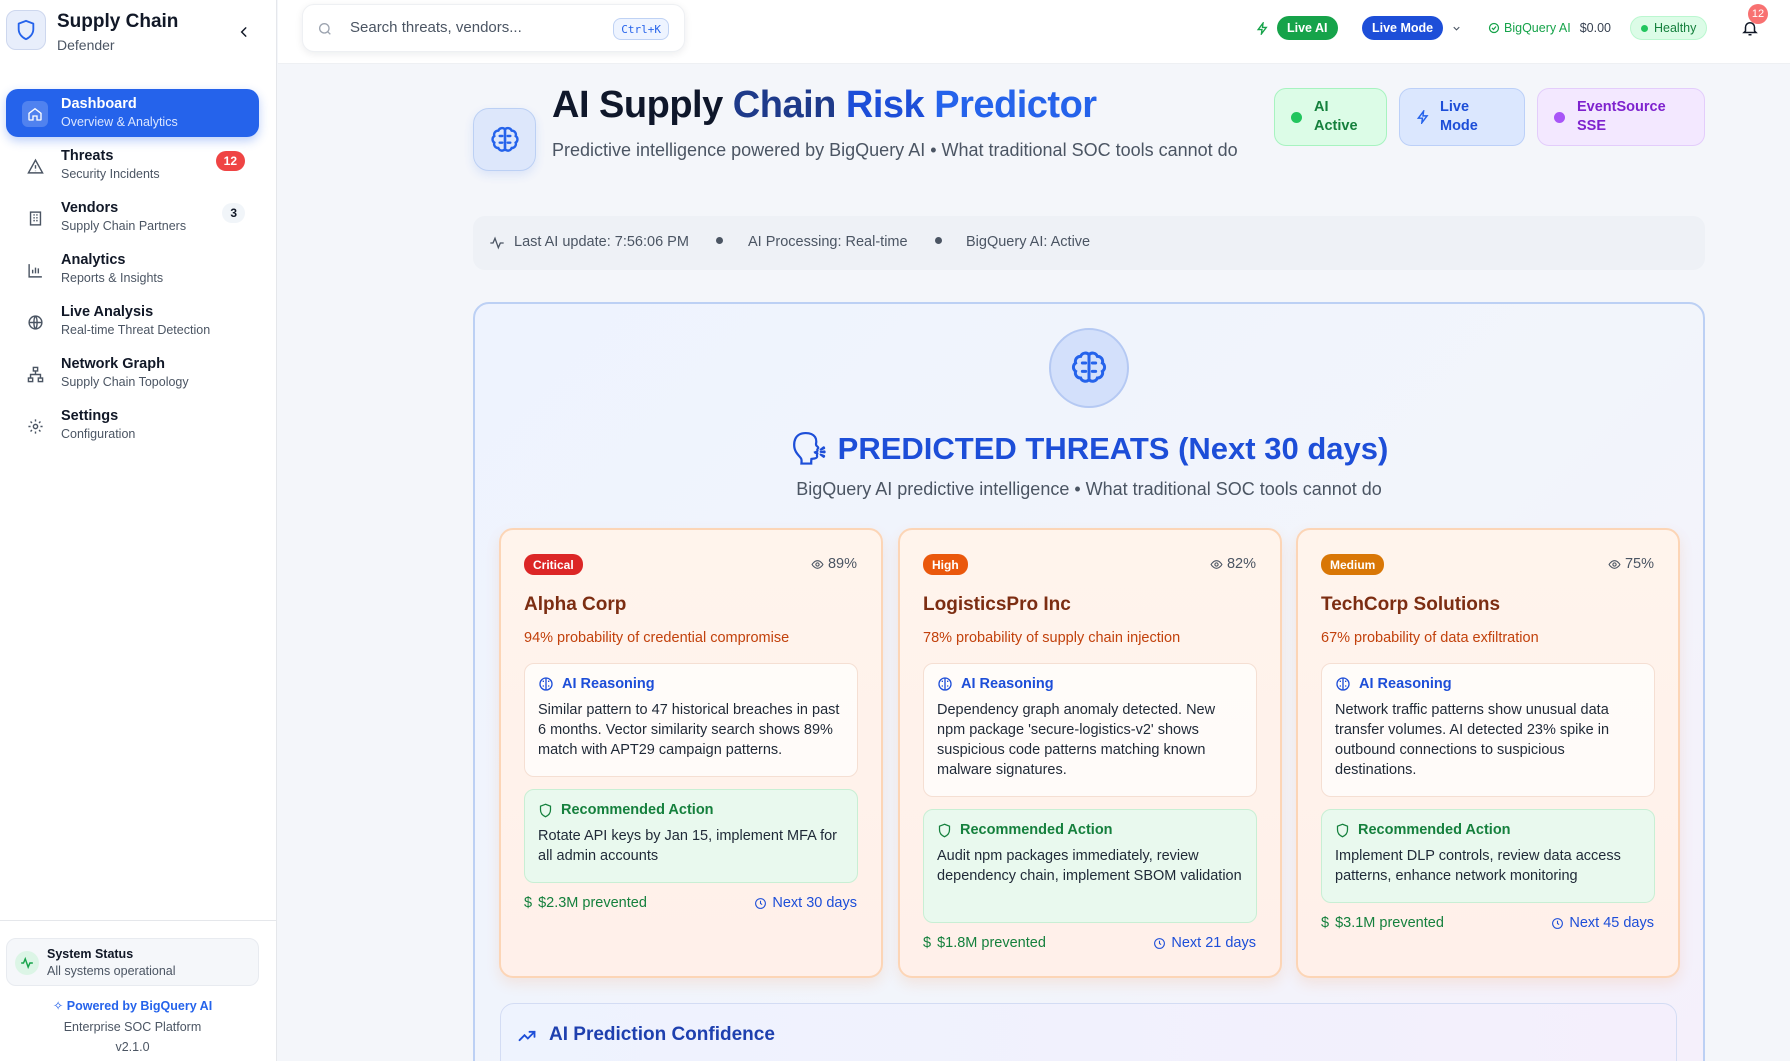 This screenshot has height=1061, width=1790. What do you see at coordinates (119, 122) in the screenshot?
I see `sidebar-item-sublabel: Overview & Analytics` at bounding box center [119, 122].